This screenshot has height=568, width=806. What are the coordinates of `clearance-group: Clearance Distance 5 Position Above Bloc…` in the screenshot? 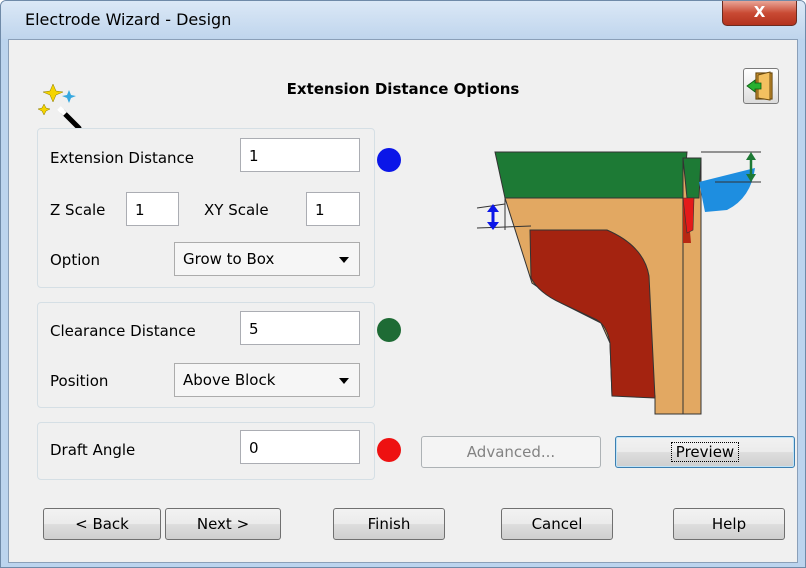 It's located at (206, 355).